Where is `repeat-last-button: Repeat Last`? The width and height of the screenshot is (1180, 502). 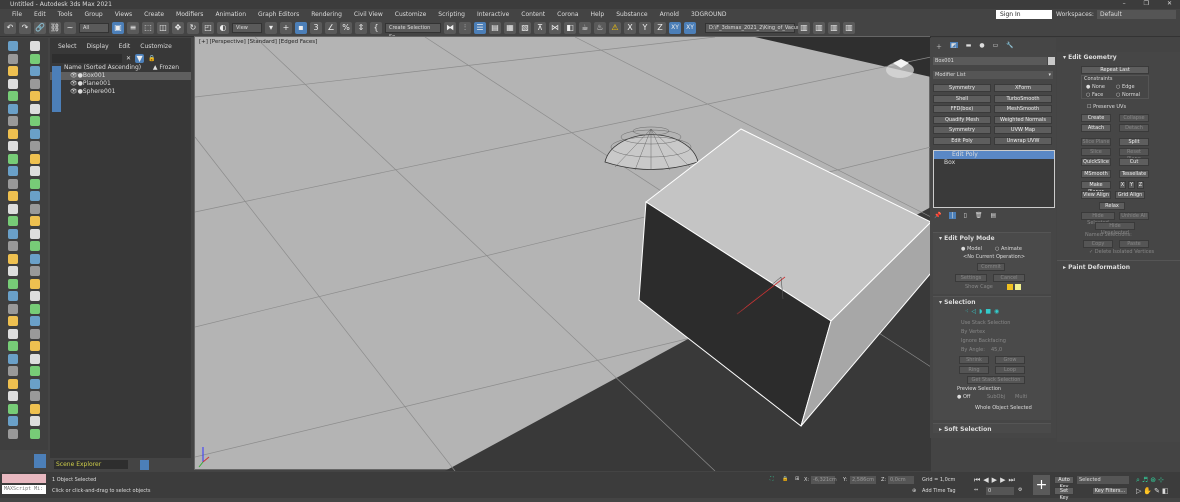 repeat-last-button: Repeat Last is located at coordinates (1115, 70).